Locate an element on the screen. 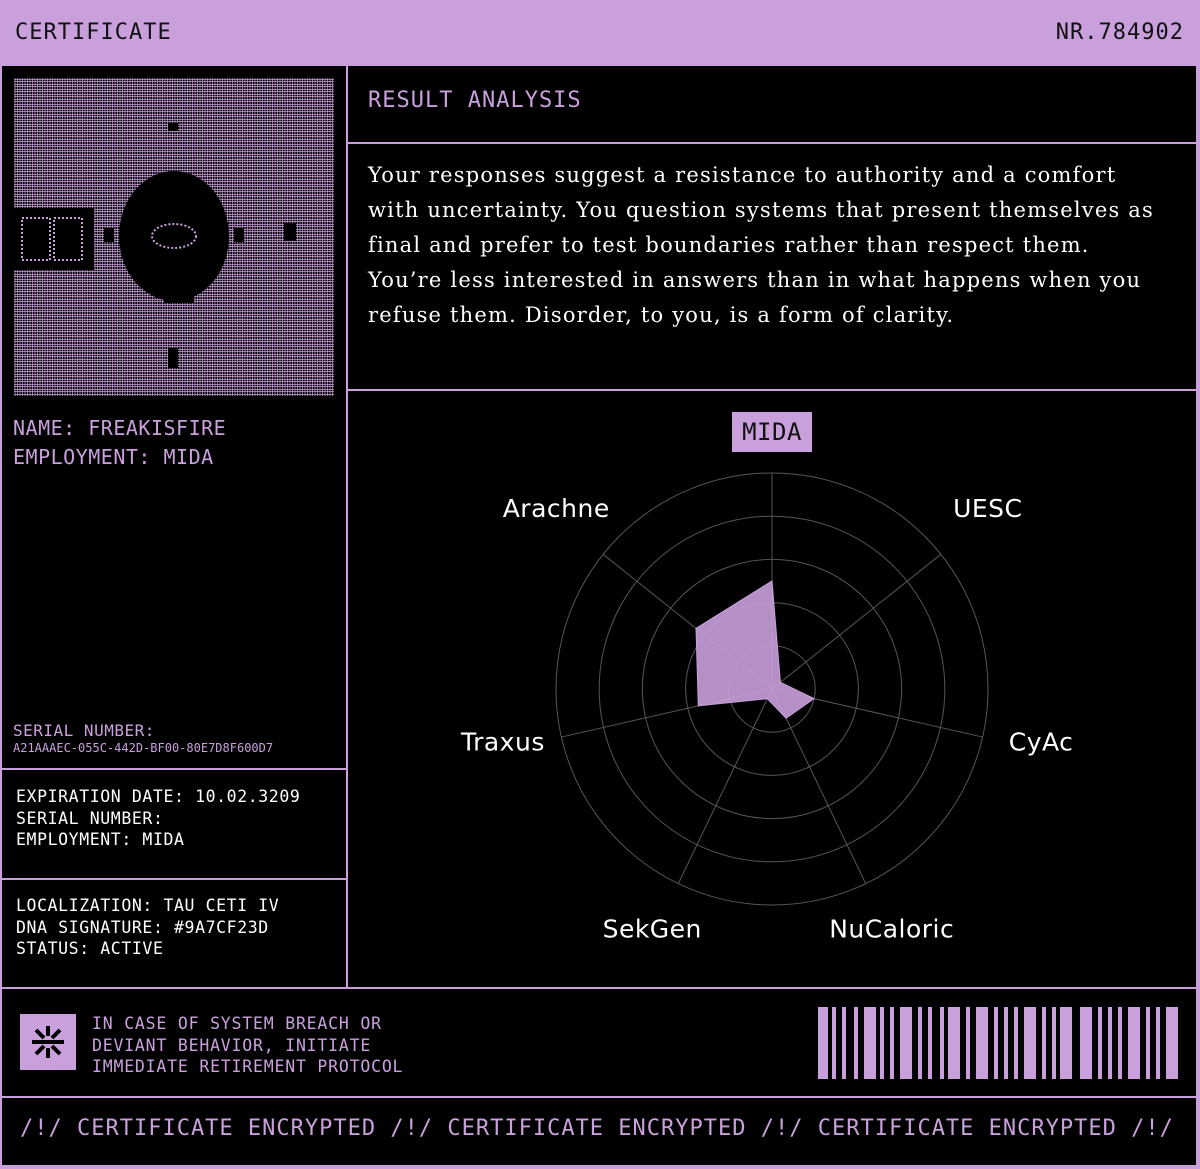 The image size is (1200, 1169). header-bar: CERTIFICATE NR.784902 is located at coordinates (600, 33).